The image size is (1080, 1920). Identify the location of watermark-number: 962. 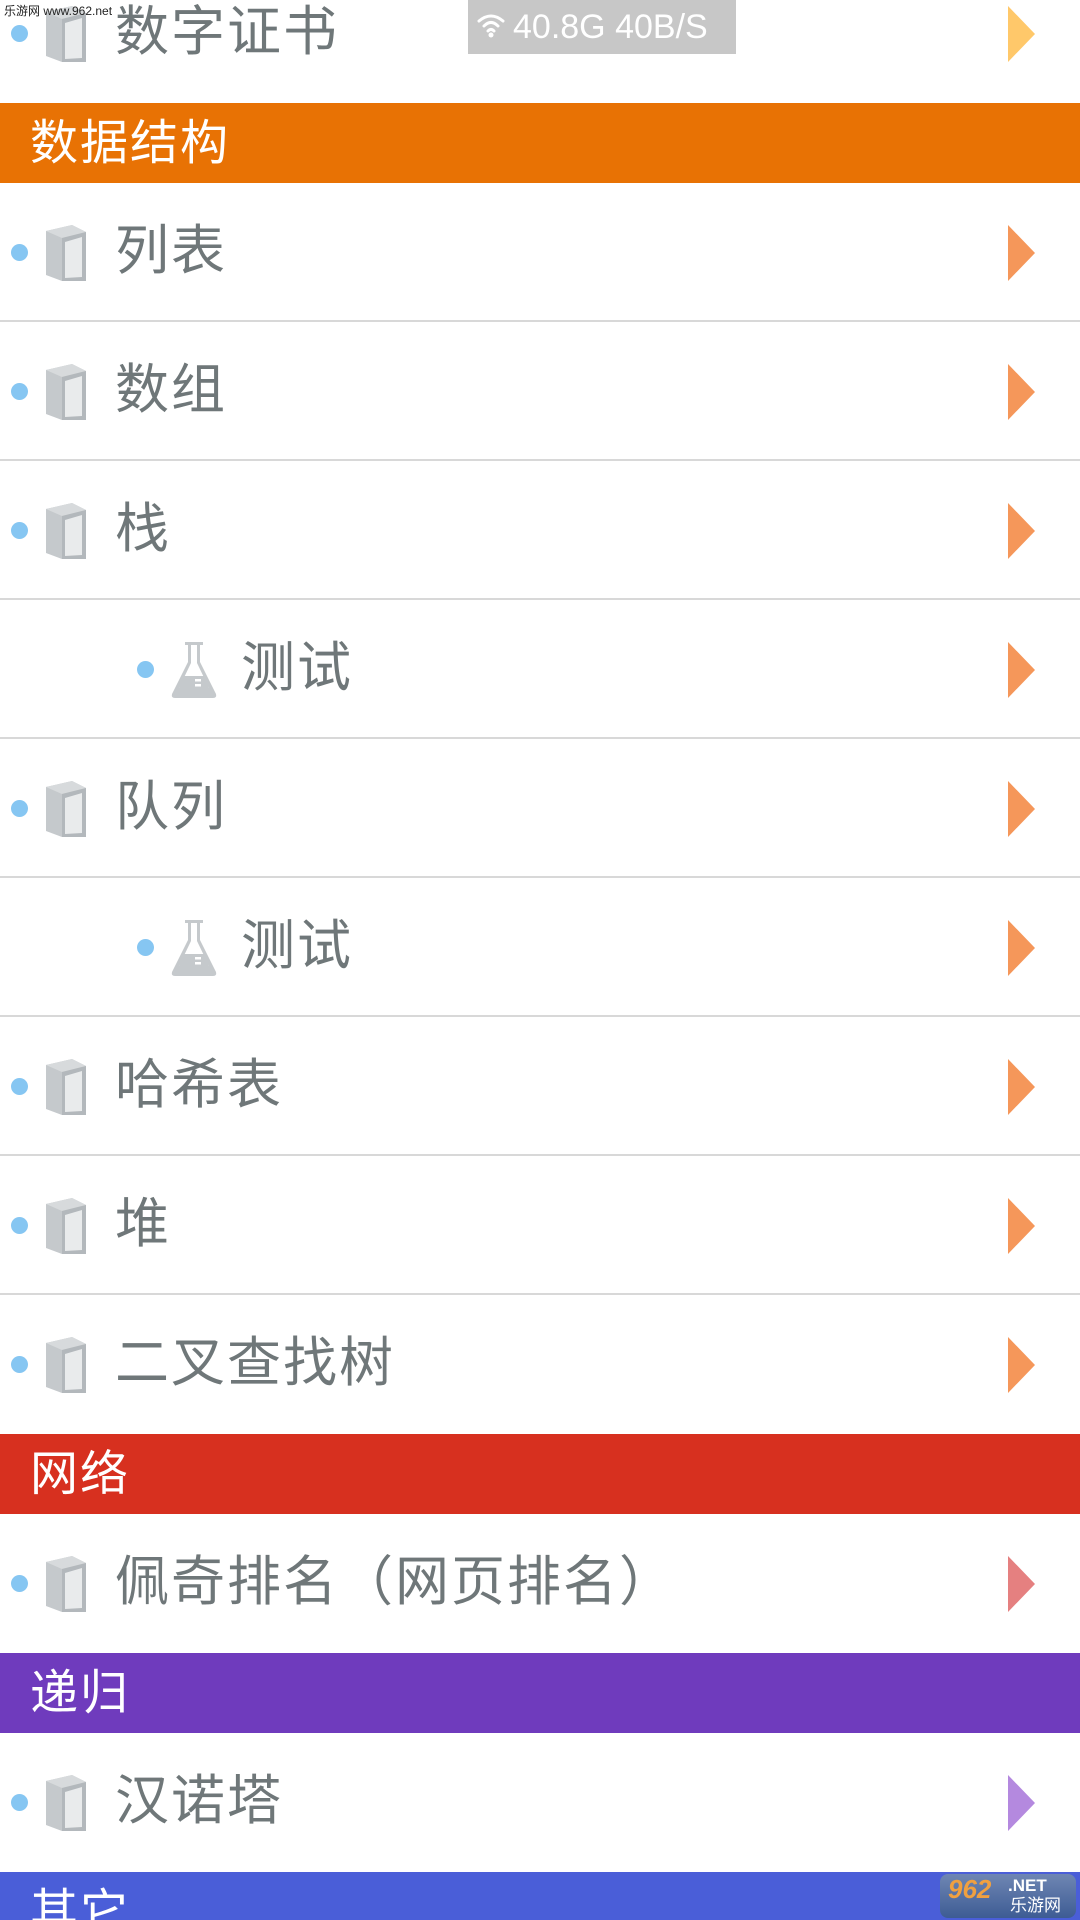
(970, 1889).